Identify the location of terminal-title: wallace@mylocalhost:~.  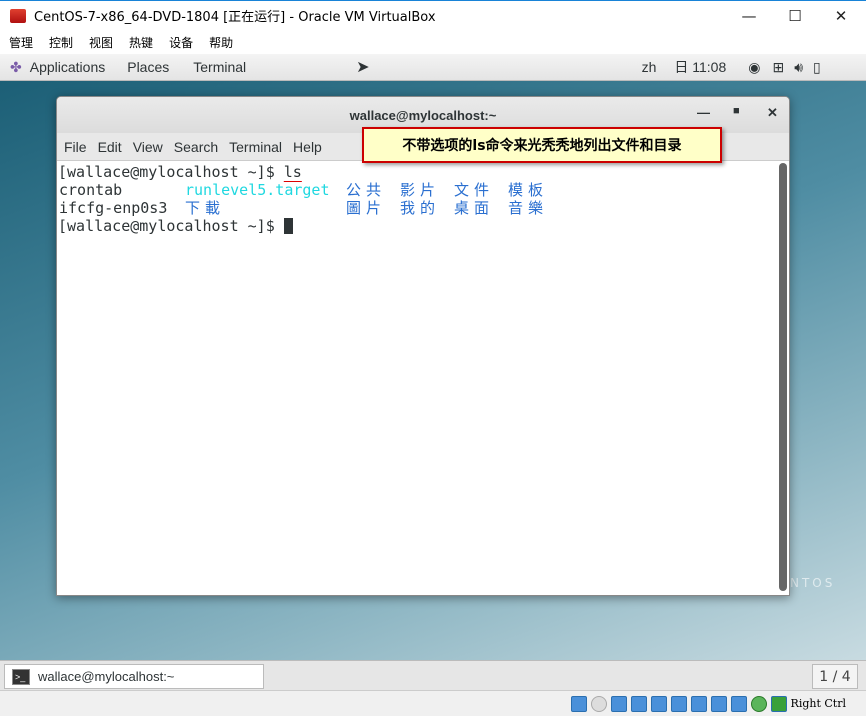
(423, 115).